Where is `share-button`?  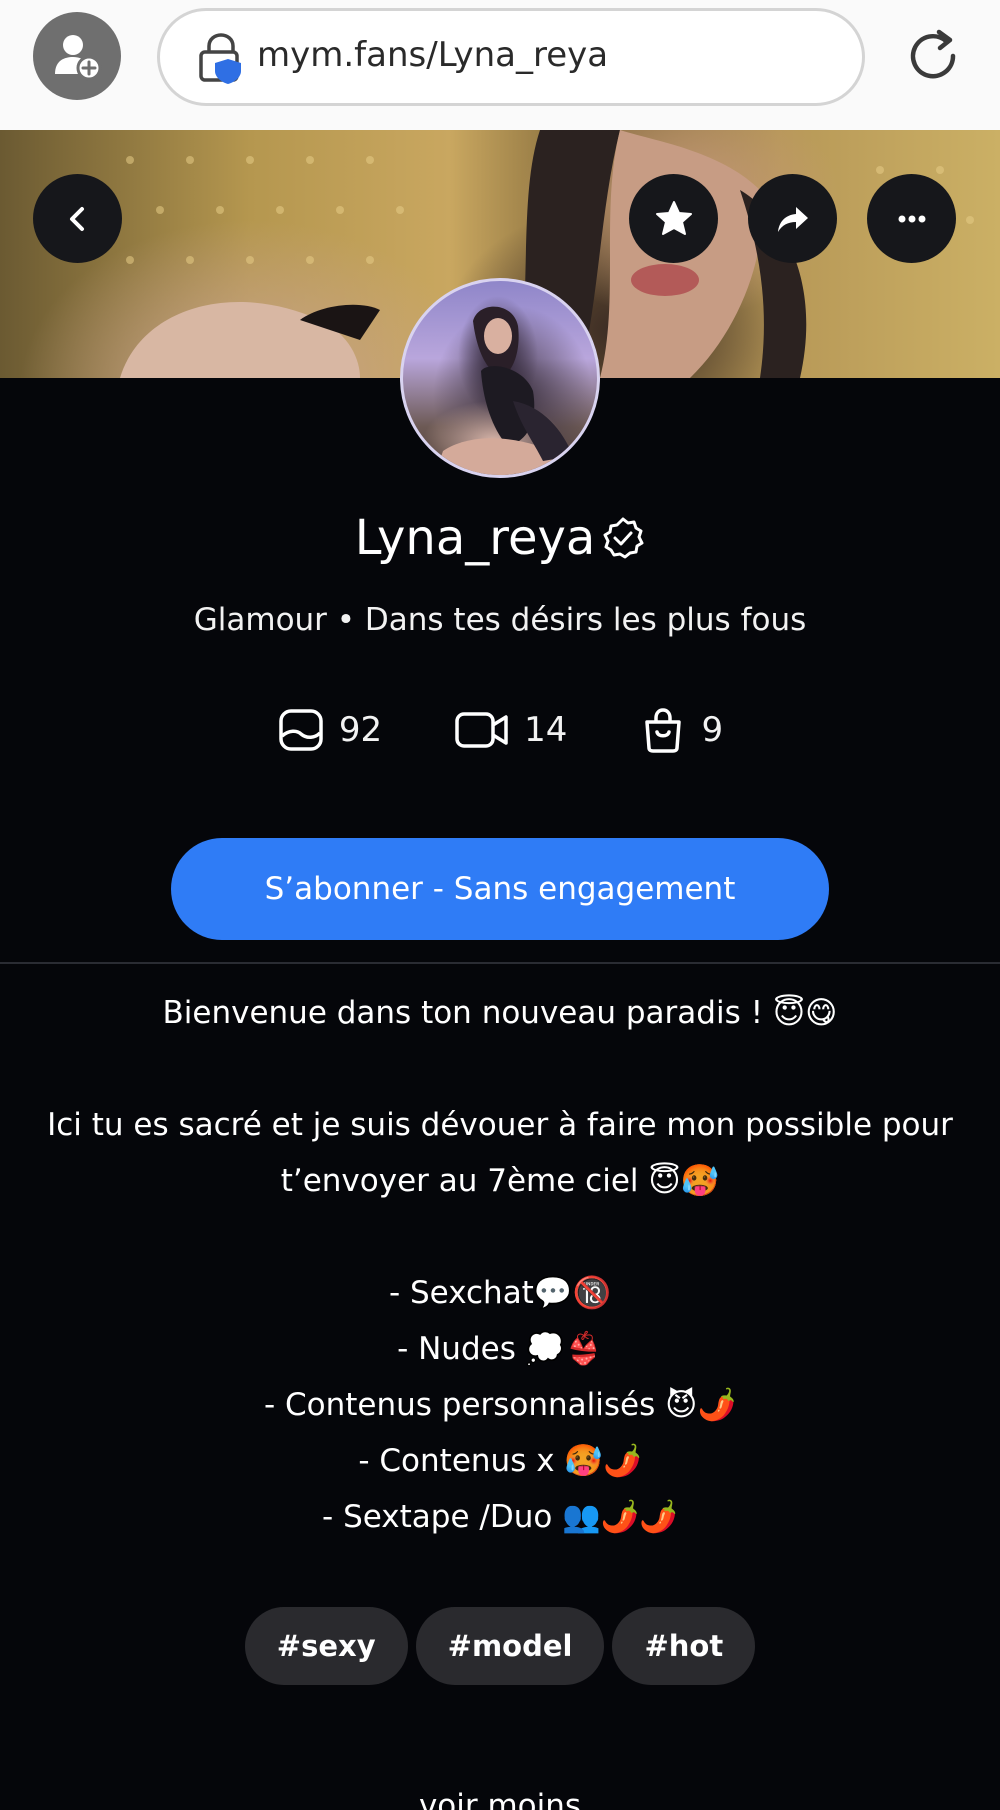
share-button is located at coordinates (792, 218).